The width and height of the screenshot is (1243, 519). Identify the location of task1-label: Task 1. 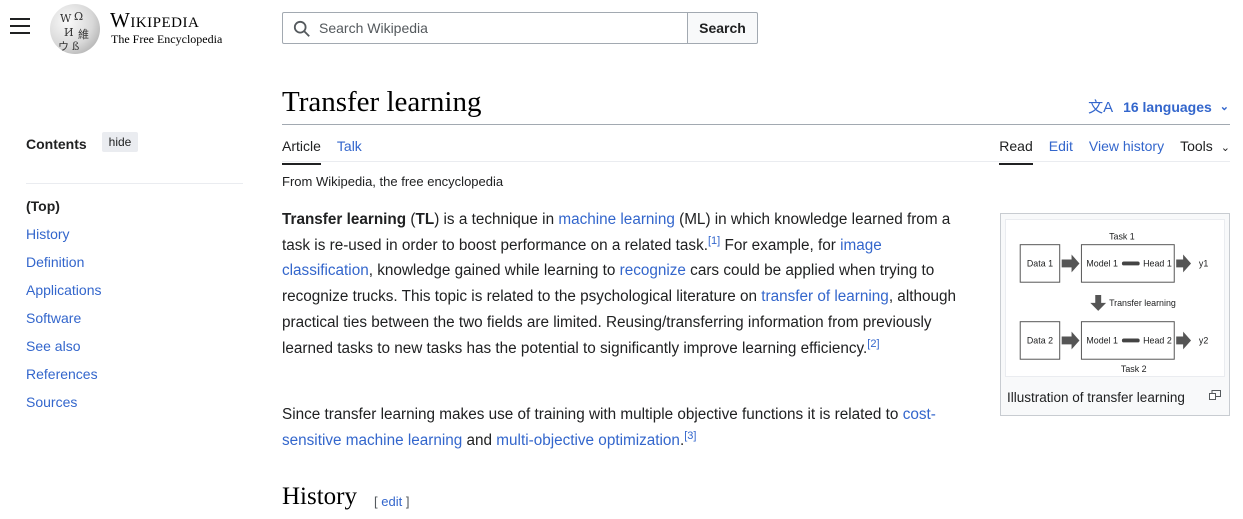
(1122, 237).